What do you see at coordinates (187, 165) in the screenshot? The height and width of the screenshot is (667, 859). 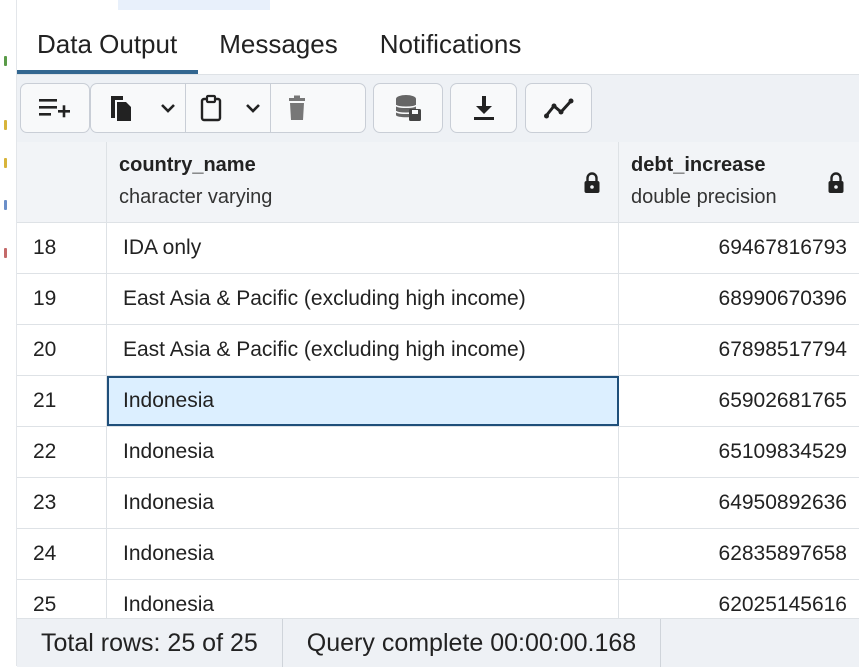 I see `column-name: country_name` at bounding box center [187, 165].